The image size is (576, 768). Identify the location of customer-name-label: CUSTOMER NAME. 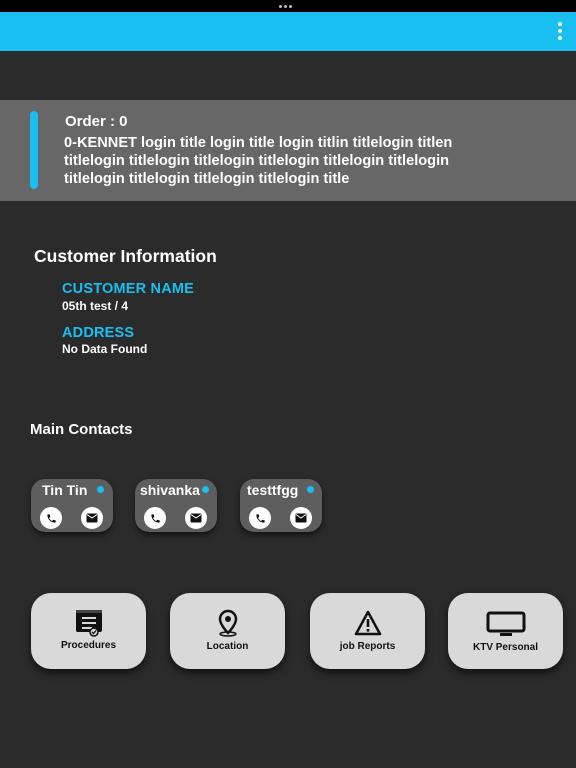
(128, 289).